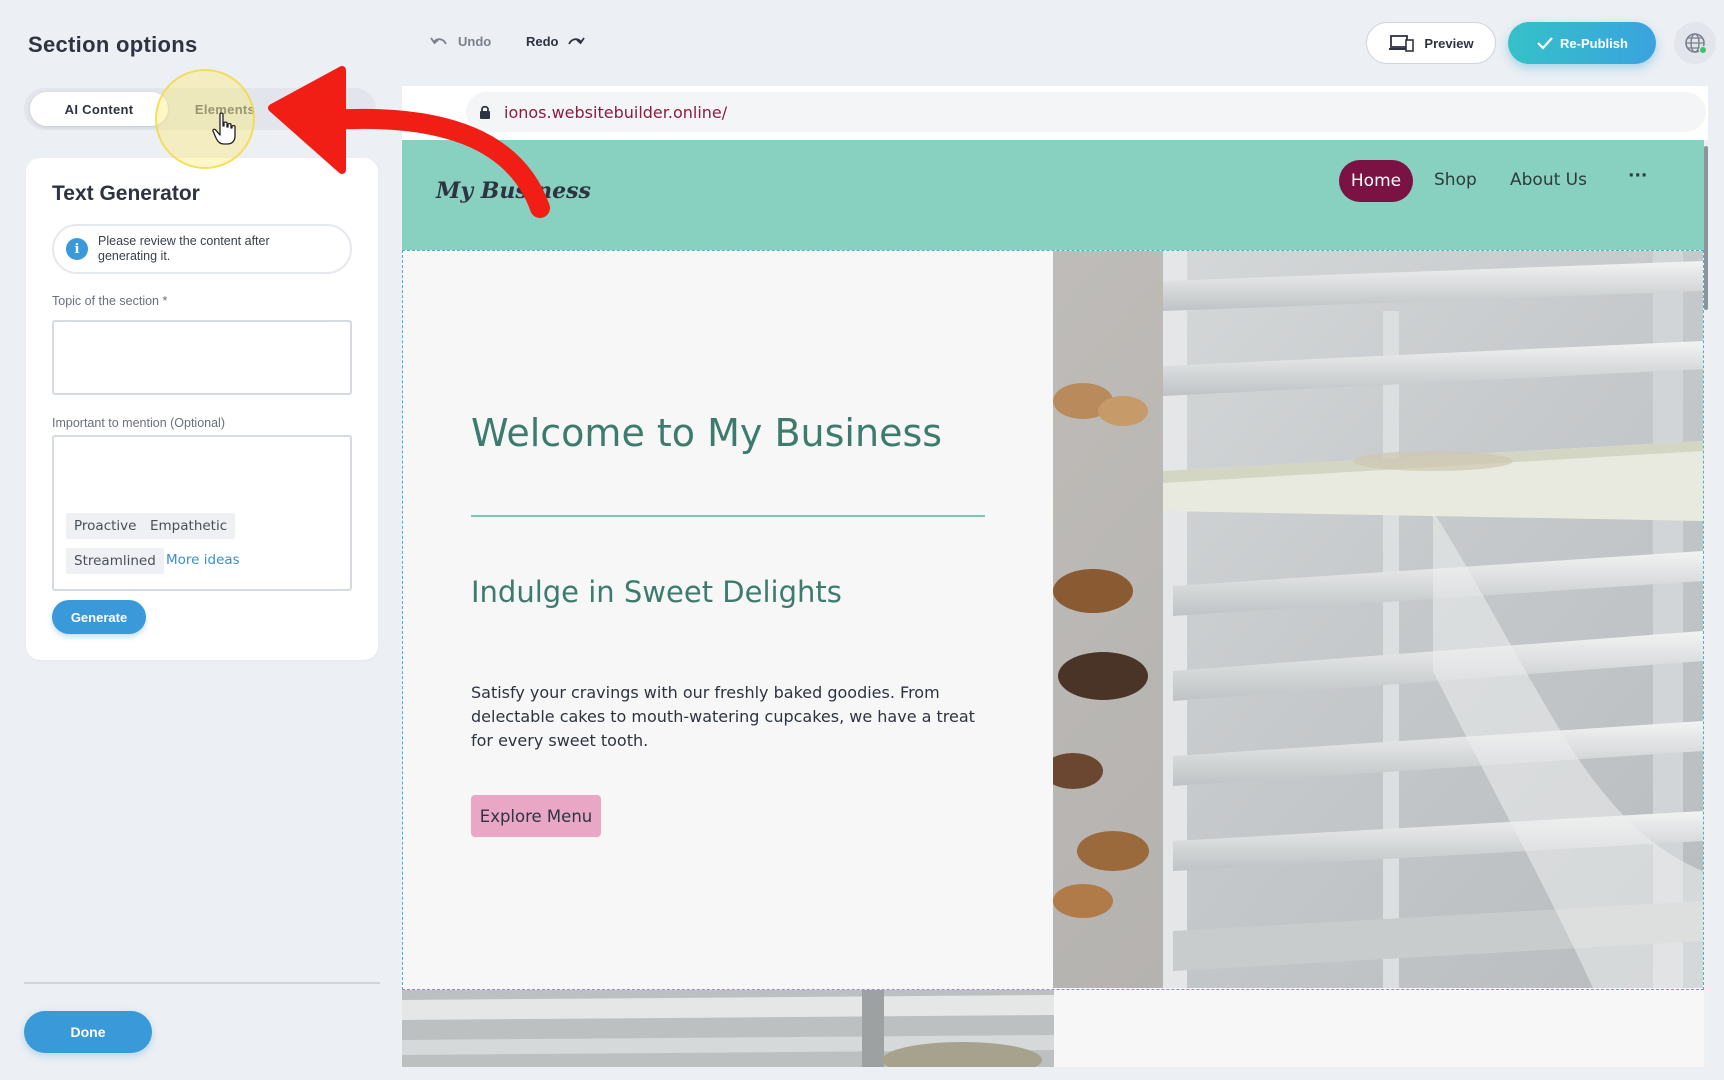 The image size is (1724, 1080). What do you see at coordinates (1548, 180) in the screenshot?
I see `nav-about-us: About Us` at bounding box center [1548, 180].